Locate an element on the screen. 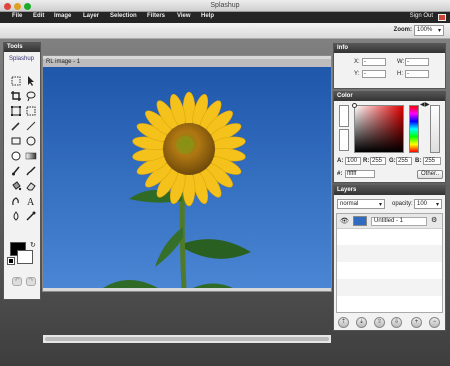  svg-text: A is located at coordinates (31, 202).